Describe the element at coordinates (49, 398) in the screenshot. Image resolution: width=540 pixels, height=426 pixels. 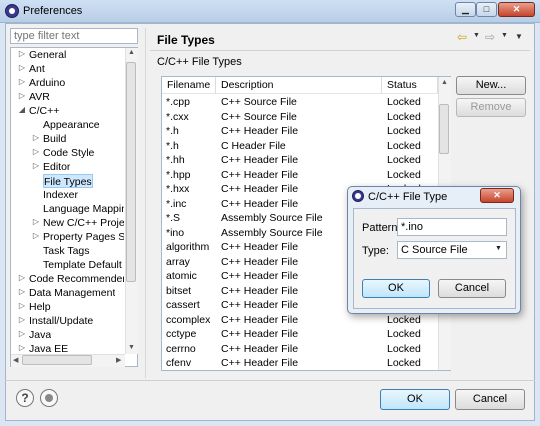
I see `record-dot-icon` at that location.